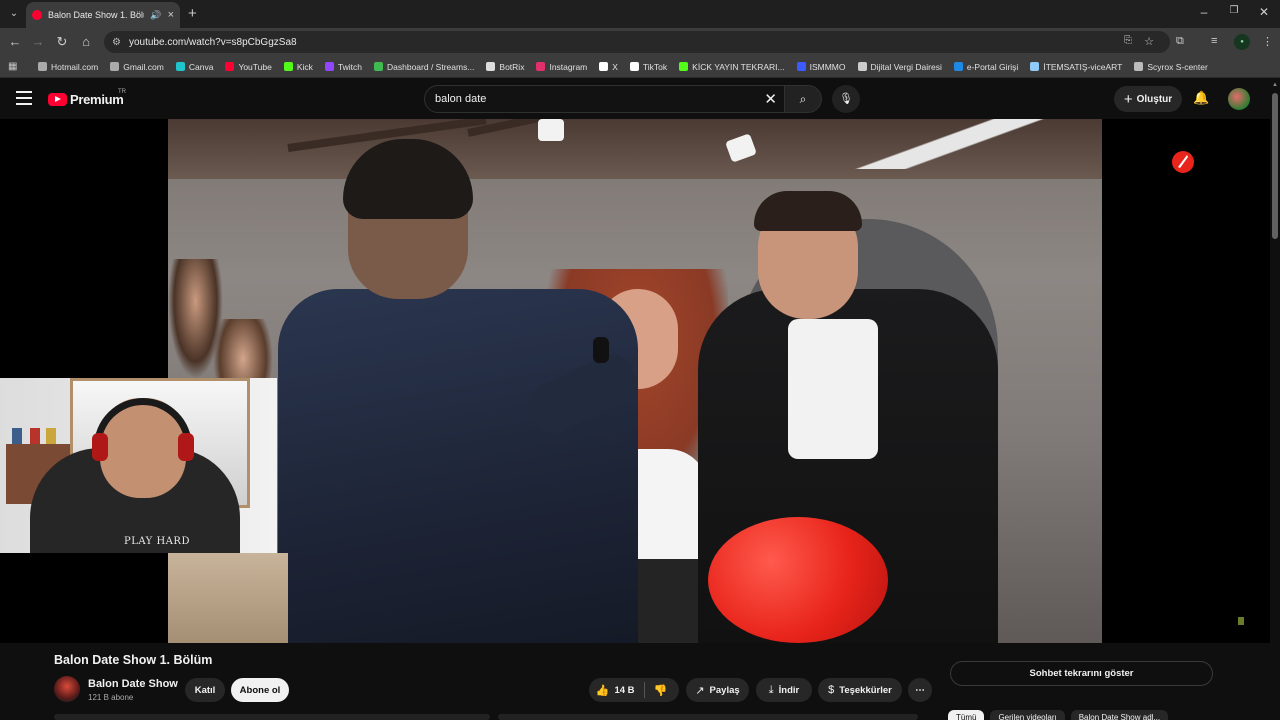  What do you see at coordinates (1204, 12) in the screenshot?
I see `minimize-icon: –` at bounding box center [1204, 12].